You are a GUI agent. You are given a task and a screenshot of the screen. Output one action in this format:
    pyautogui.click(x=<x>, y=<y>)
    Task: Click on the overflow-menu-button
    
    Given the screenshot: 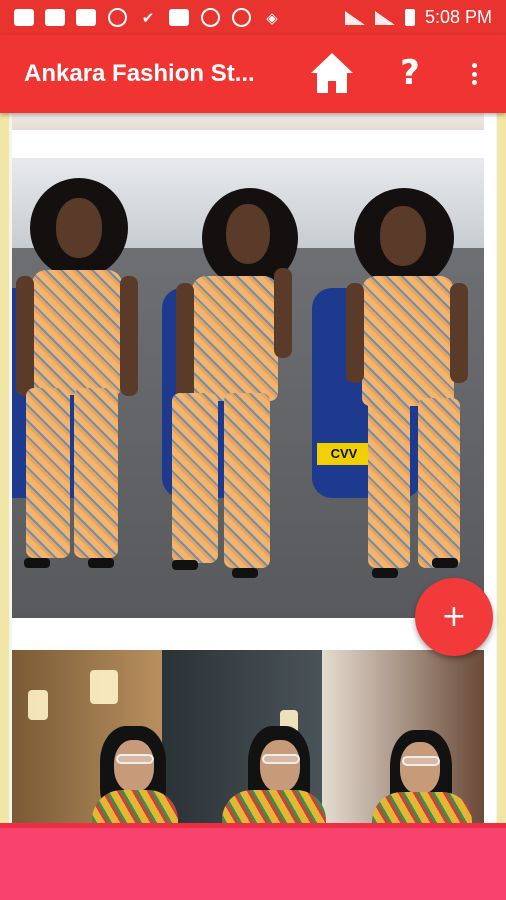 What is the action you would take?
    pyautogui.click(x=474, y=74)
    